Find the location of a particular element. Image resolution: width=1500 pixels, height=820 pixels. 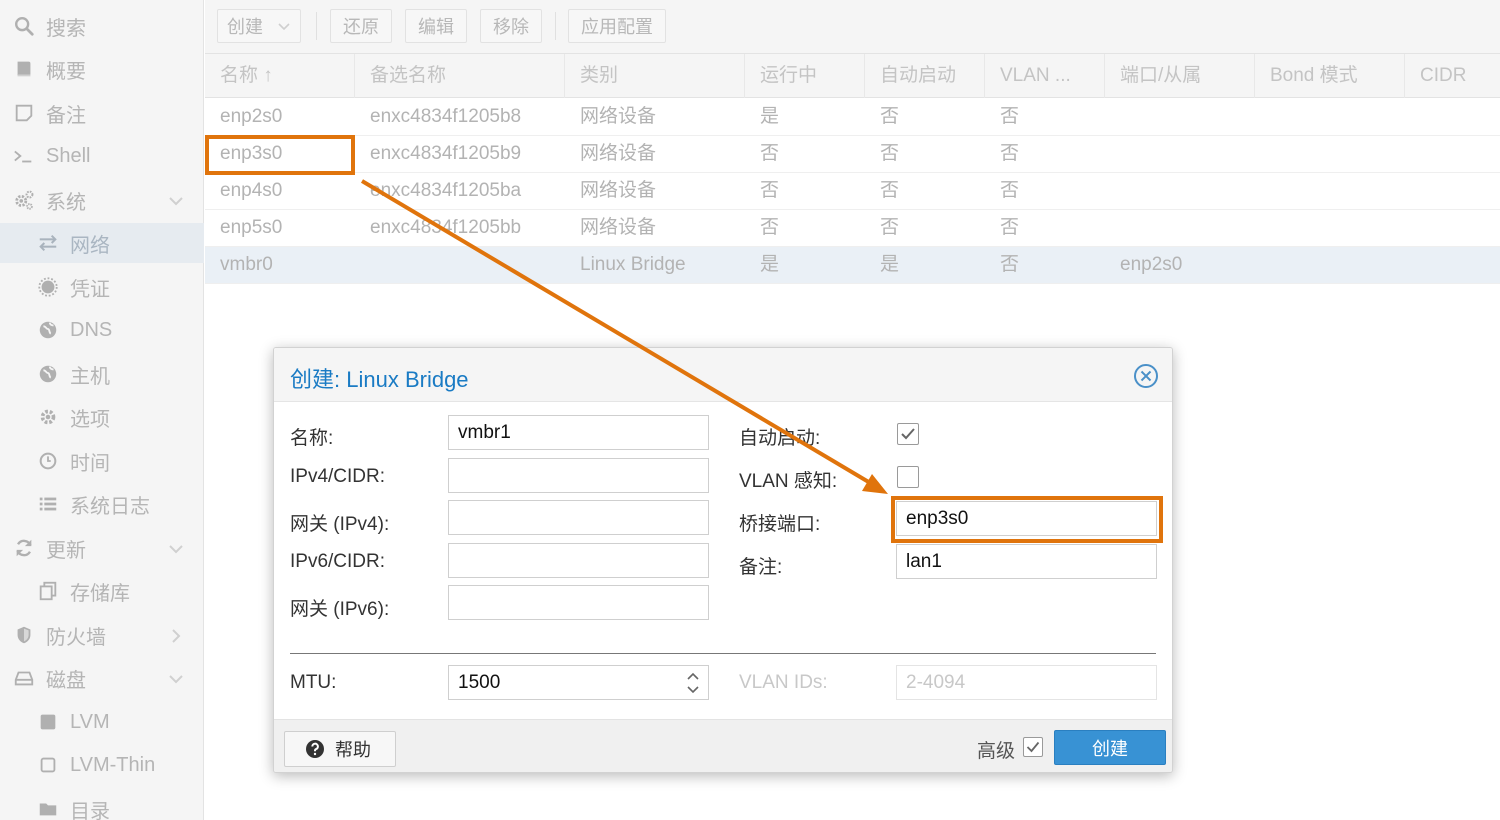

sidebar-item-syslog: 系统日志 is located at coordinates (102, 504).